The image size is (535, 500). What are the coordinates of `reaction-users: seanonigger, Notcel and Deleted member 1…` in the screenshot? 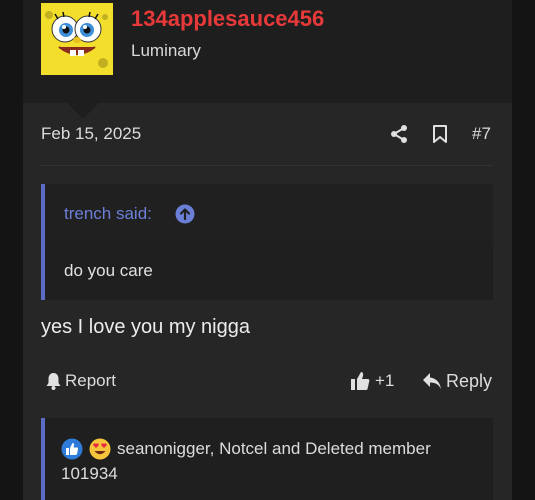 It's located at (271, 461).